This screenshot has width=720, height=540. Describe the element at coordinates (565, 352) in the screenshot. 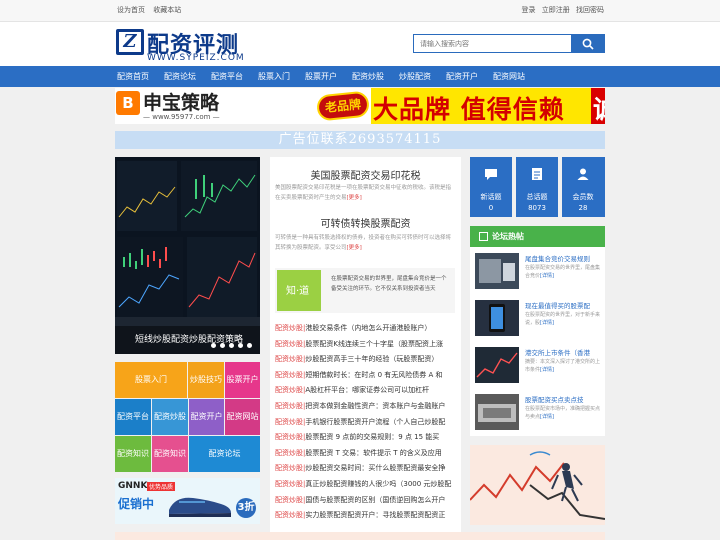

I see `post-title: 港交所上市条件（香港` at that location.